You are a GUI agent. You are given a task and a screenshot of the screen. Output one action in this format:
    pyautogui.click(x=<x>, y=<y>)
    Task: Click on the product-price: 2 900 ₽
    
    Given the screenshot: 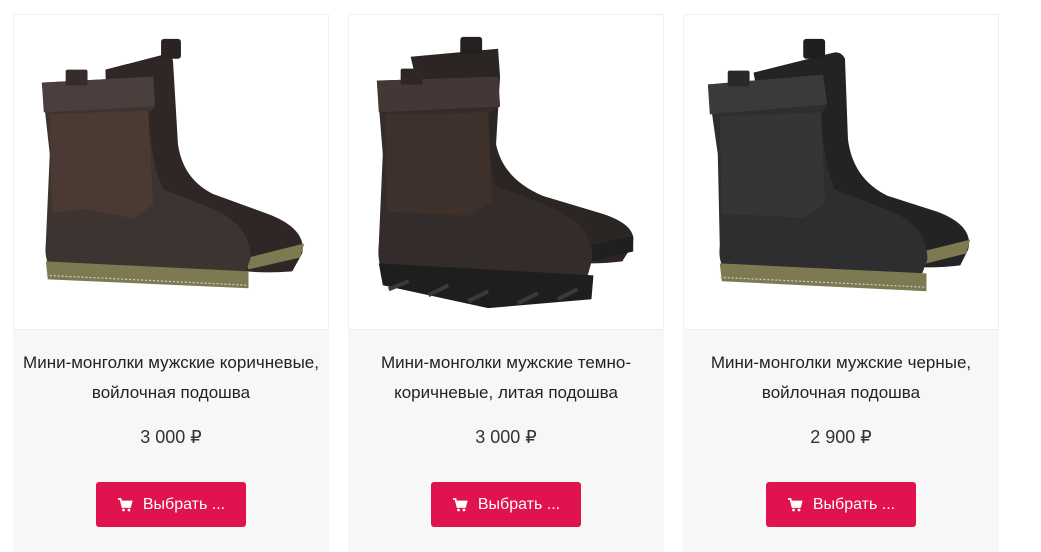 What is the action you would take?
    pyautogui.click(x=841, y=437)
    